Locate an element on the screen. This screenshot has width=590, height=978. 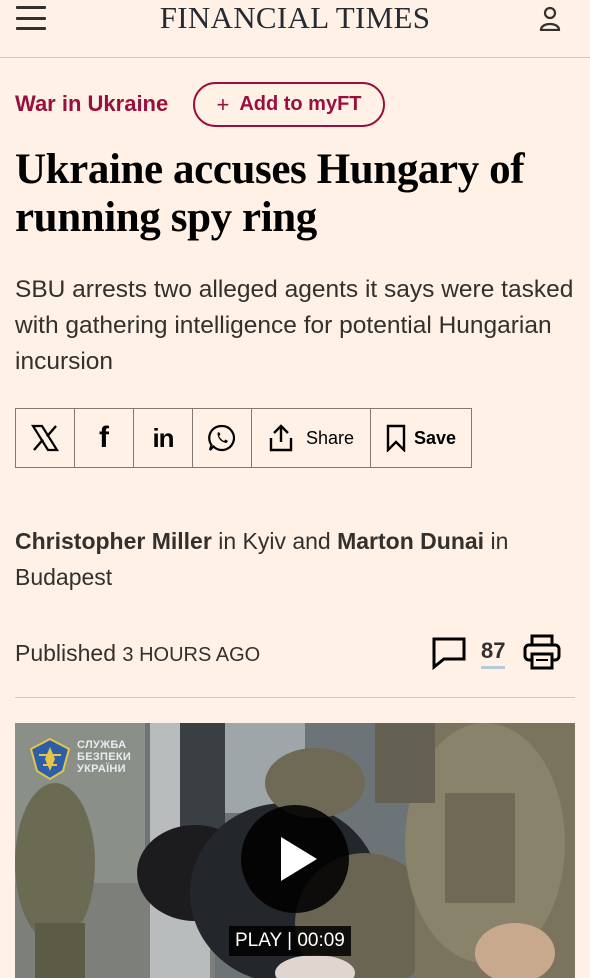
author-link: Christopher Miller is located at coordinates (113, 541).